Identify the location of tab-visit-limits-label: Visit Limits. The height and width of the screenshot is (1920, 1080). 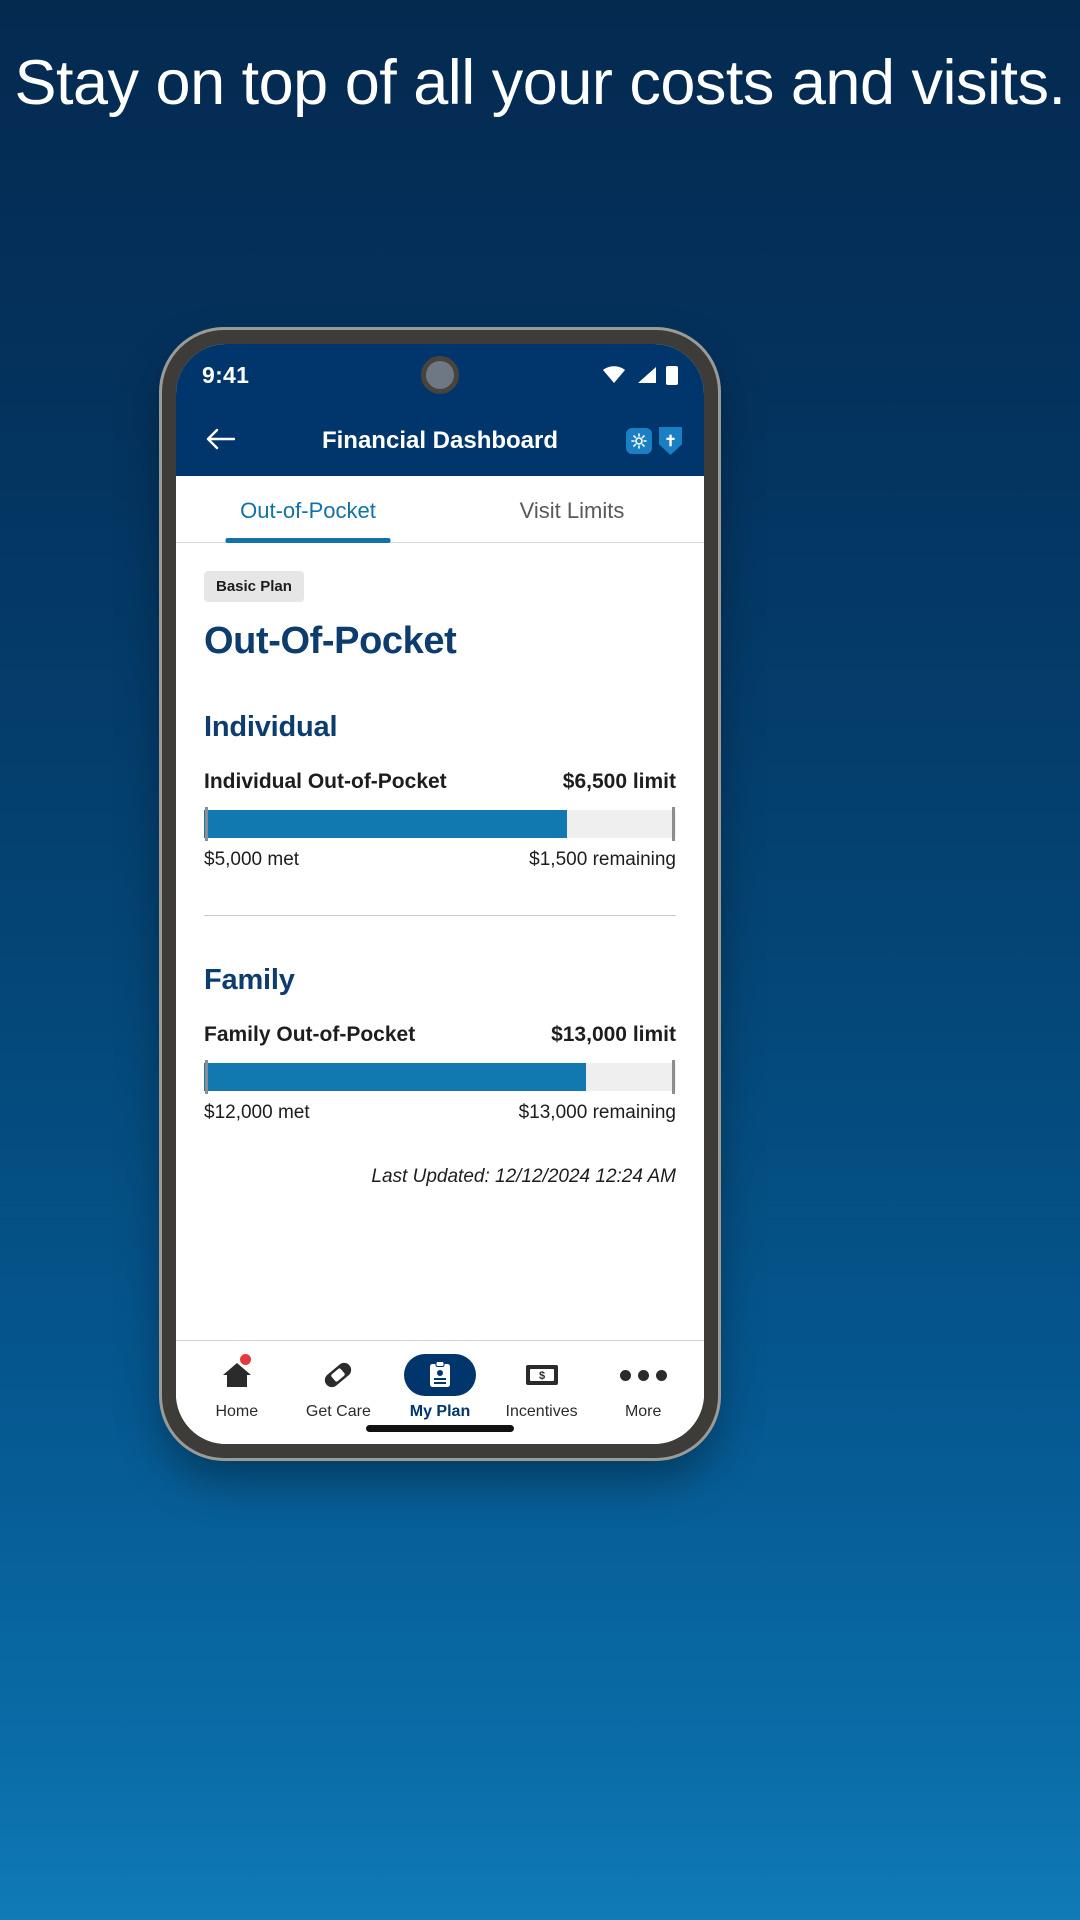
(572, 510).